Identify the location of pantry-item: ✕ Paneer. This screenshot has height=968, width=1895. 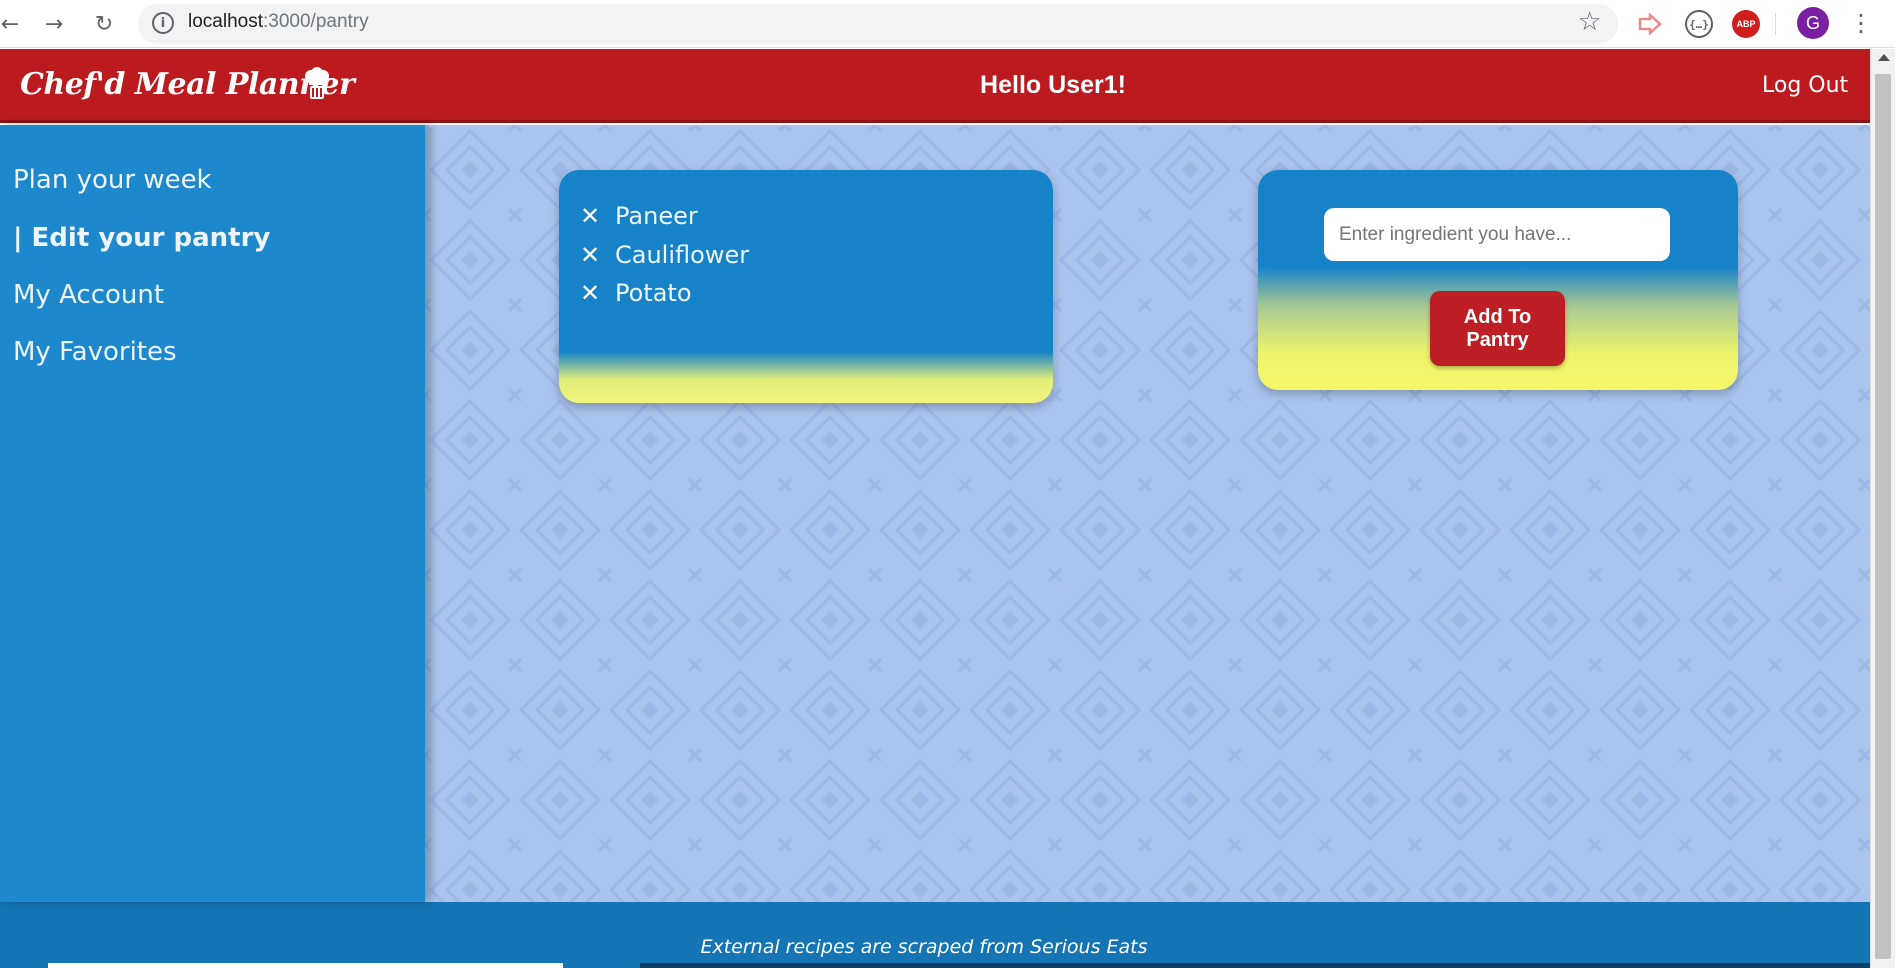
(638, 216).